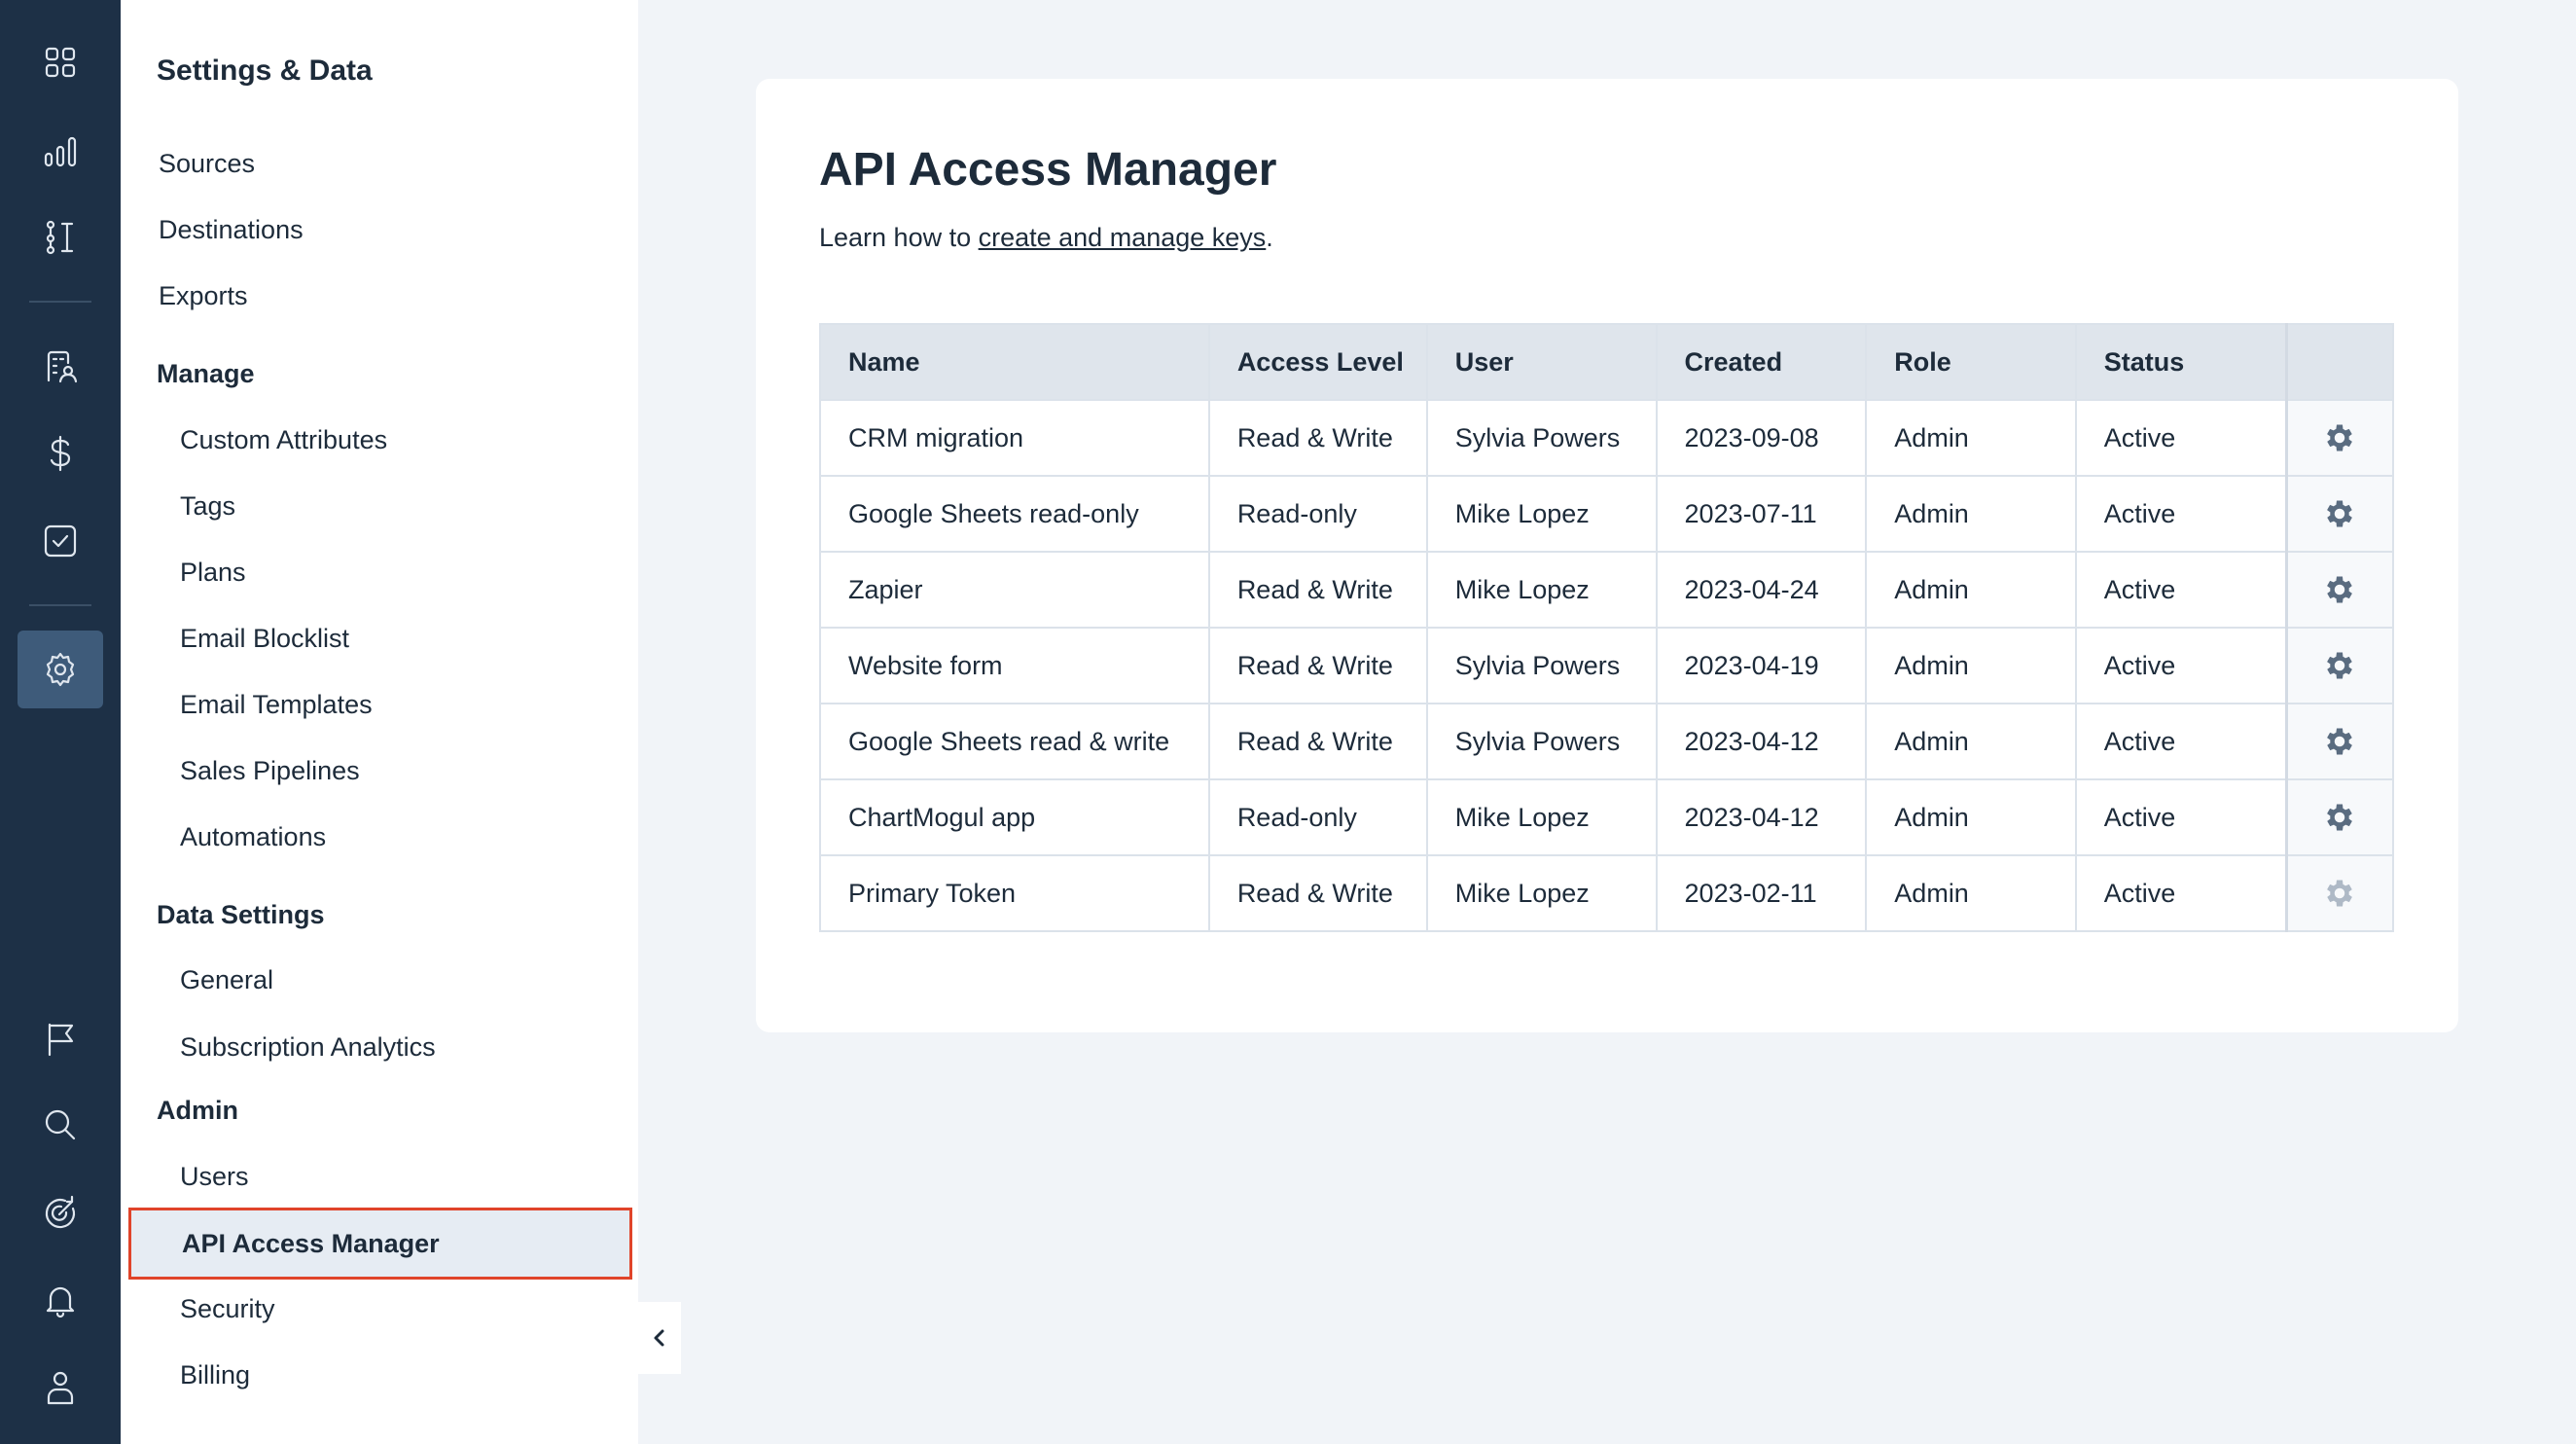  I want to click on column-header-created: Created, so click(1761, 362).